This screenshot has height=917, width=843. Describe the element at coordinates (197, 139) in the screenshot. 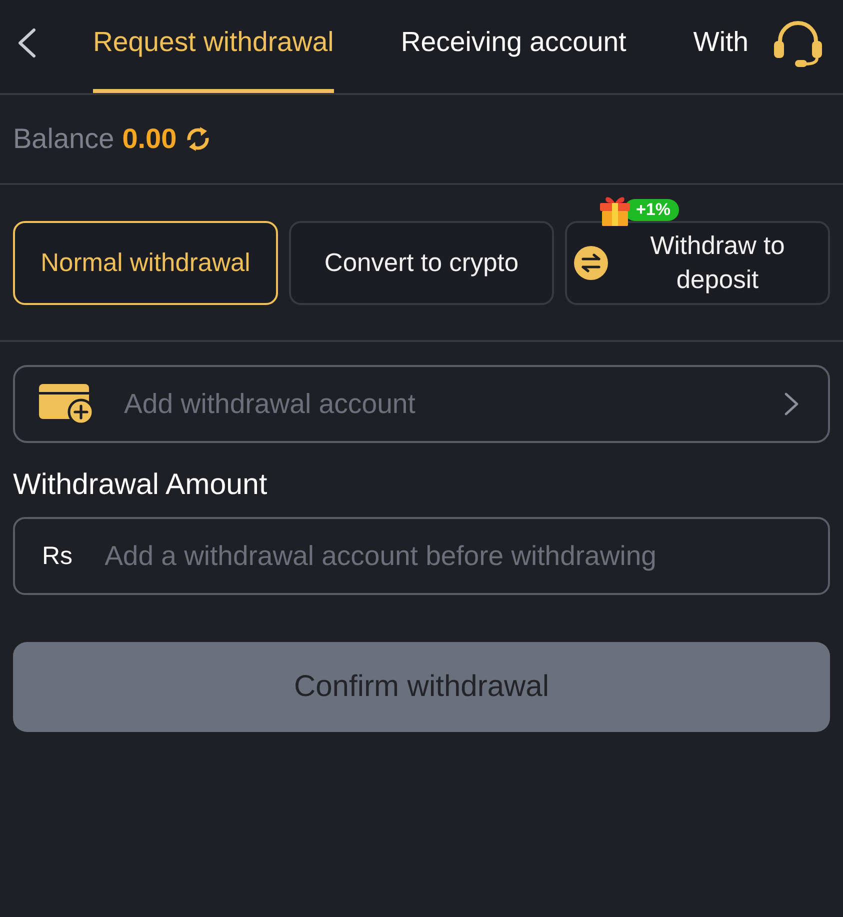

I see `refresh-icon` at that location.